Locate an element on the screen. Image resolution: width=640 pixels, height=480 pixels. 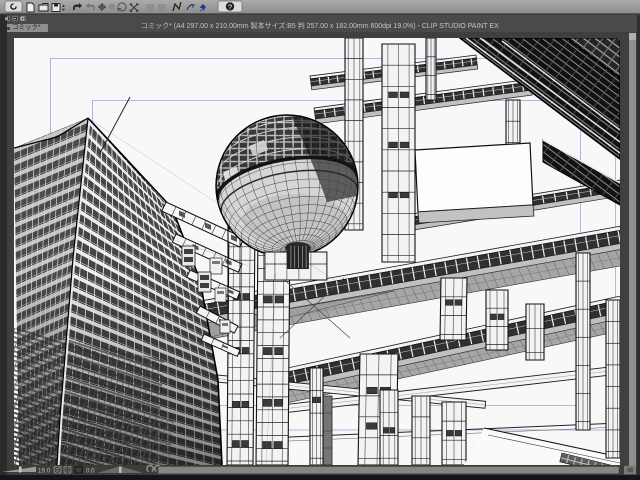
svg-text: 0.0 is located at coordinates (90, 471).